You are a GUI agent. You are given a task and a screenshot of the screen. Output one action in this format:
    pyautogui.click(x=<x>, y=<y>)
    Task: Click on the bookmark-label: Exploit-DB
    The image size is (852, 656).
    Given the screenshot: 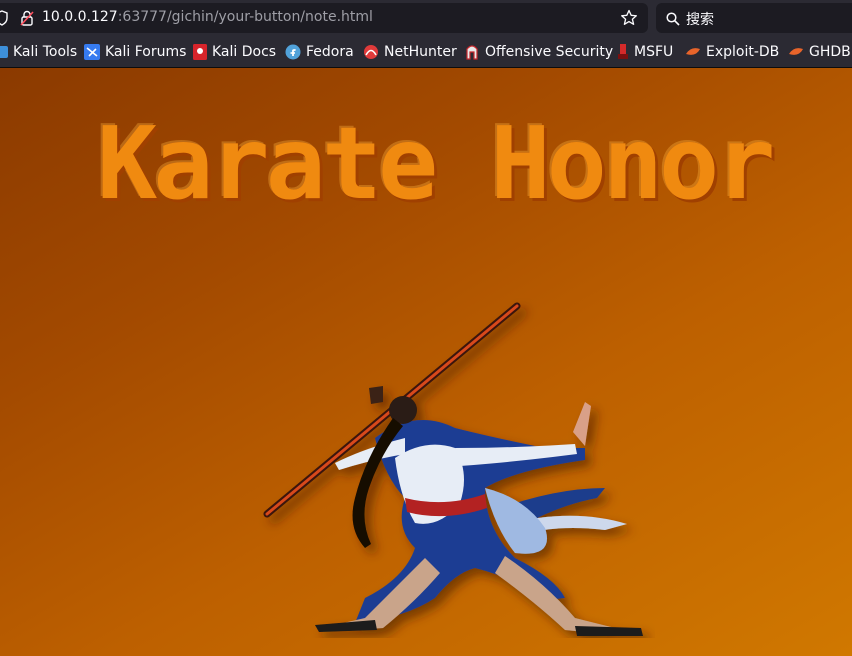 What is the action you would take?
    pyautogui.click(x=743, y=51)
    